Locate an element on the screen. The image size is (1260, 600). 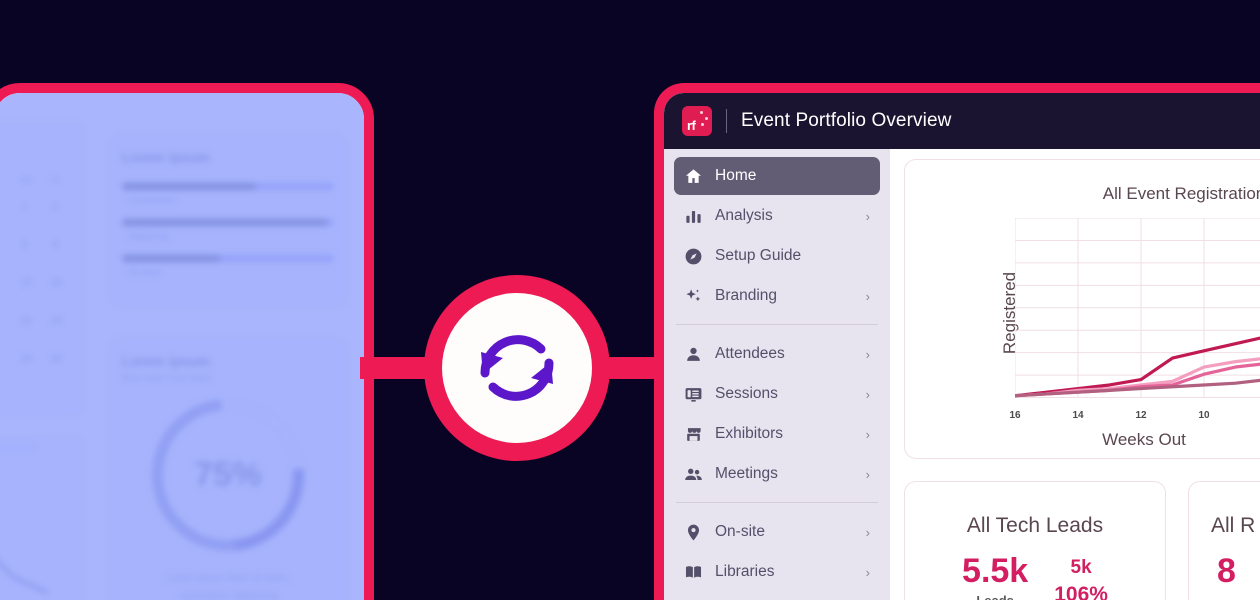
chart-series-line is located at coordinates (1137, 347).